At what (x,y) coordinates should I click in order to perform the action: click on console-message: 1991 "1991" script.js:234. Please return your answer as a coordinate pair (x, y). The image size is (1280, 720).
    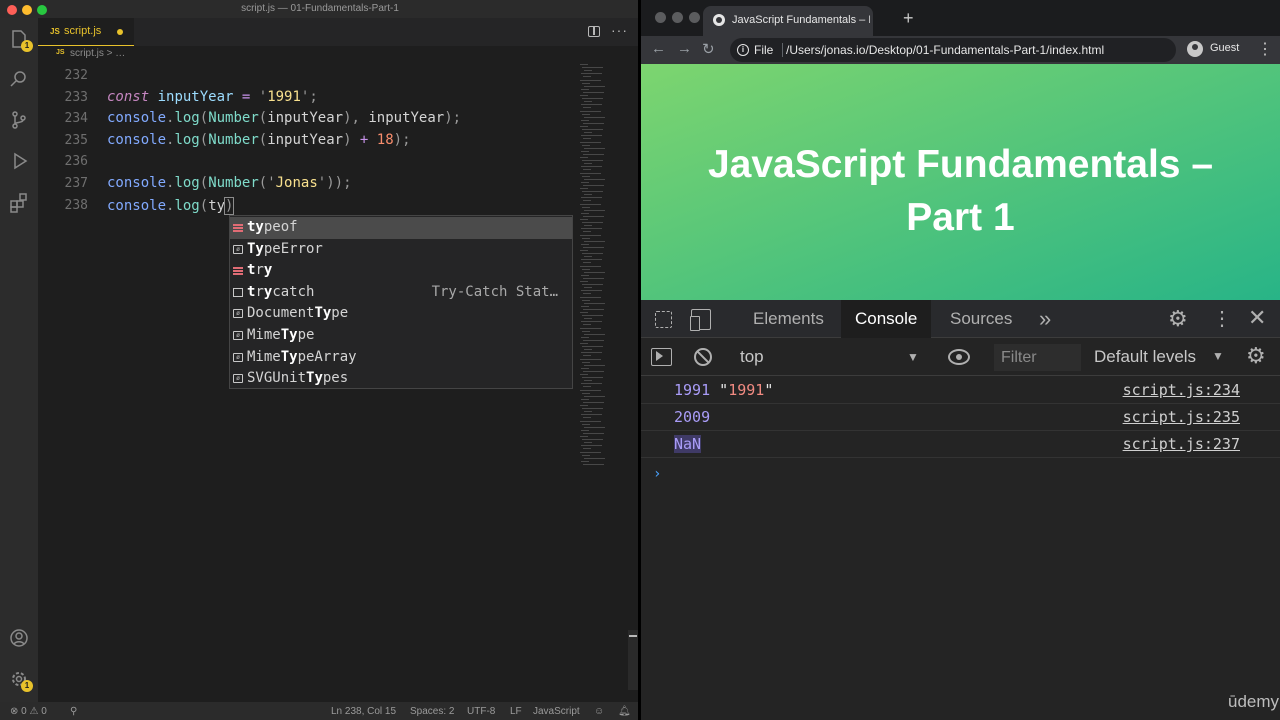
    Looking at the image, I should click on (960, 390).